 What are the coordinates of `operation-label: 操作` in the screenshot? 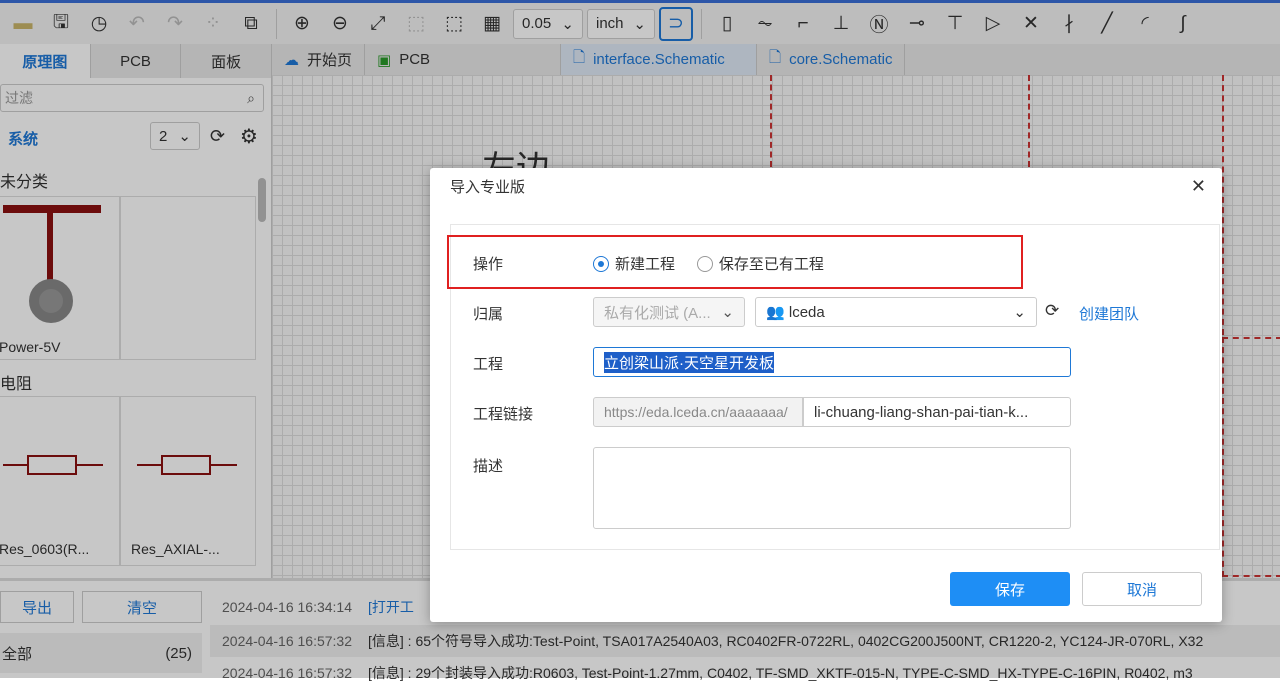 It's located at (488, 264).